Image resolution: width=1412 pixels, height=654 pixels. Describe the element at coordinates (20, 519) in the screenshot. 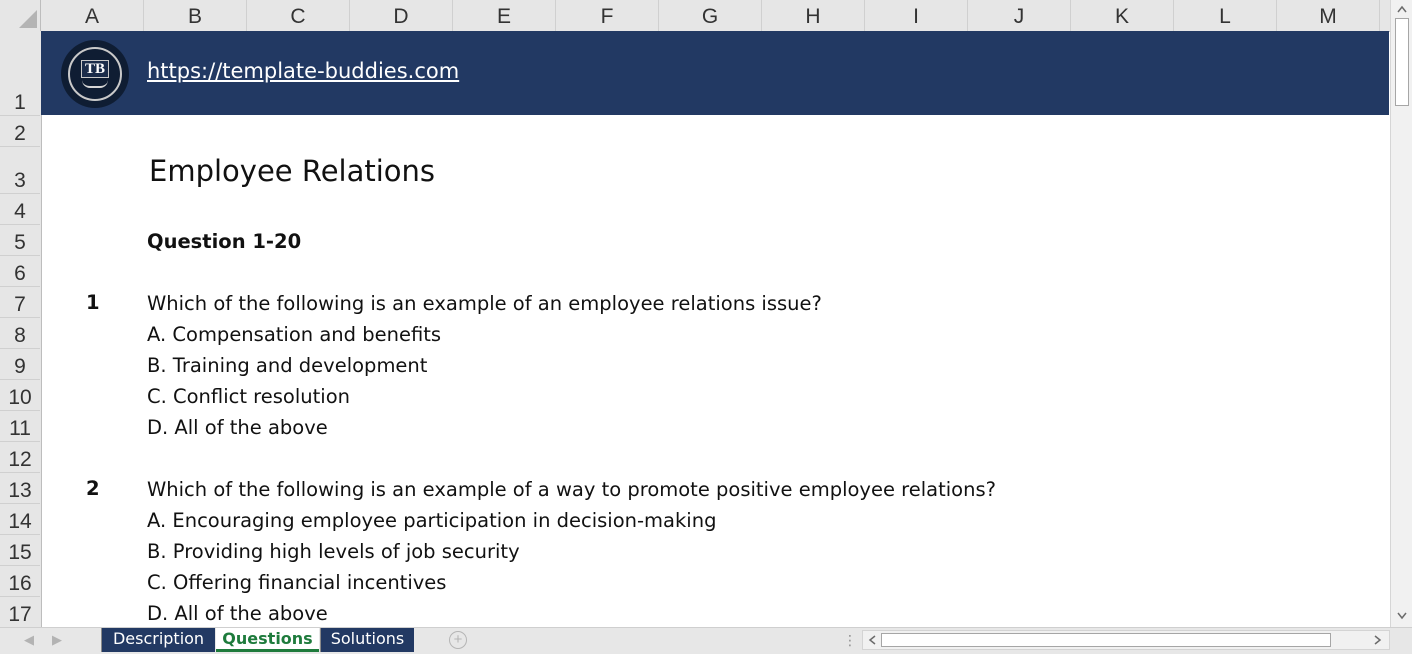

I see `row-header-14: 14` at that location.